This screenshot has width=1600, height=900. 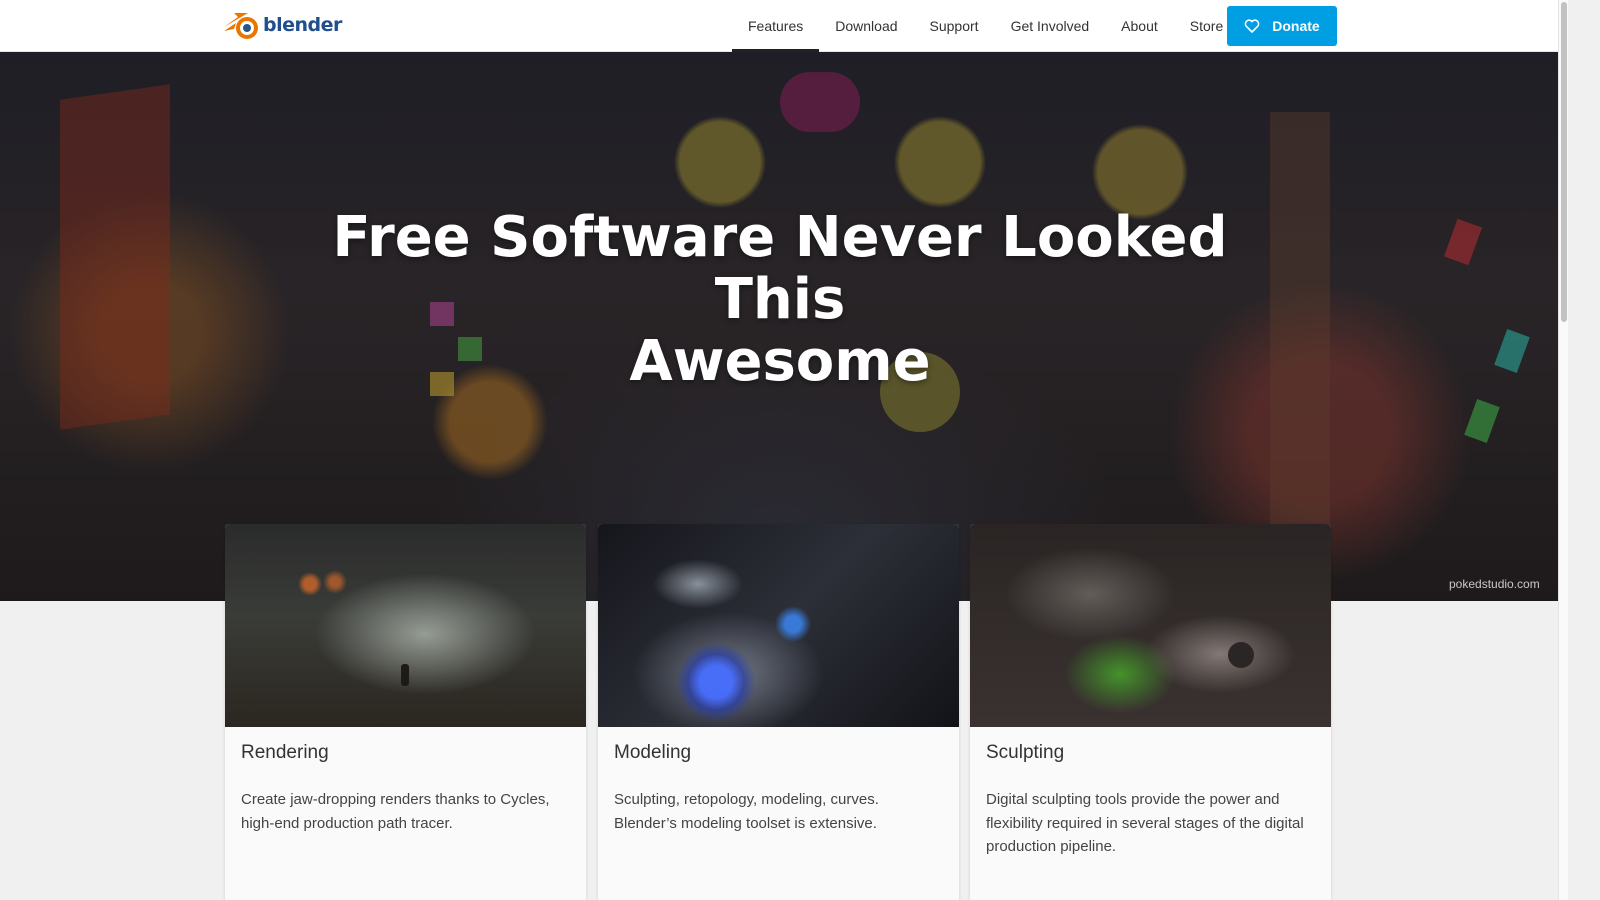 What do you see at coordinates (302, 25) in the screenshot?
I see `blender-logo-text: blender` at bounding box center [302, 25].